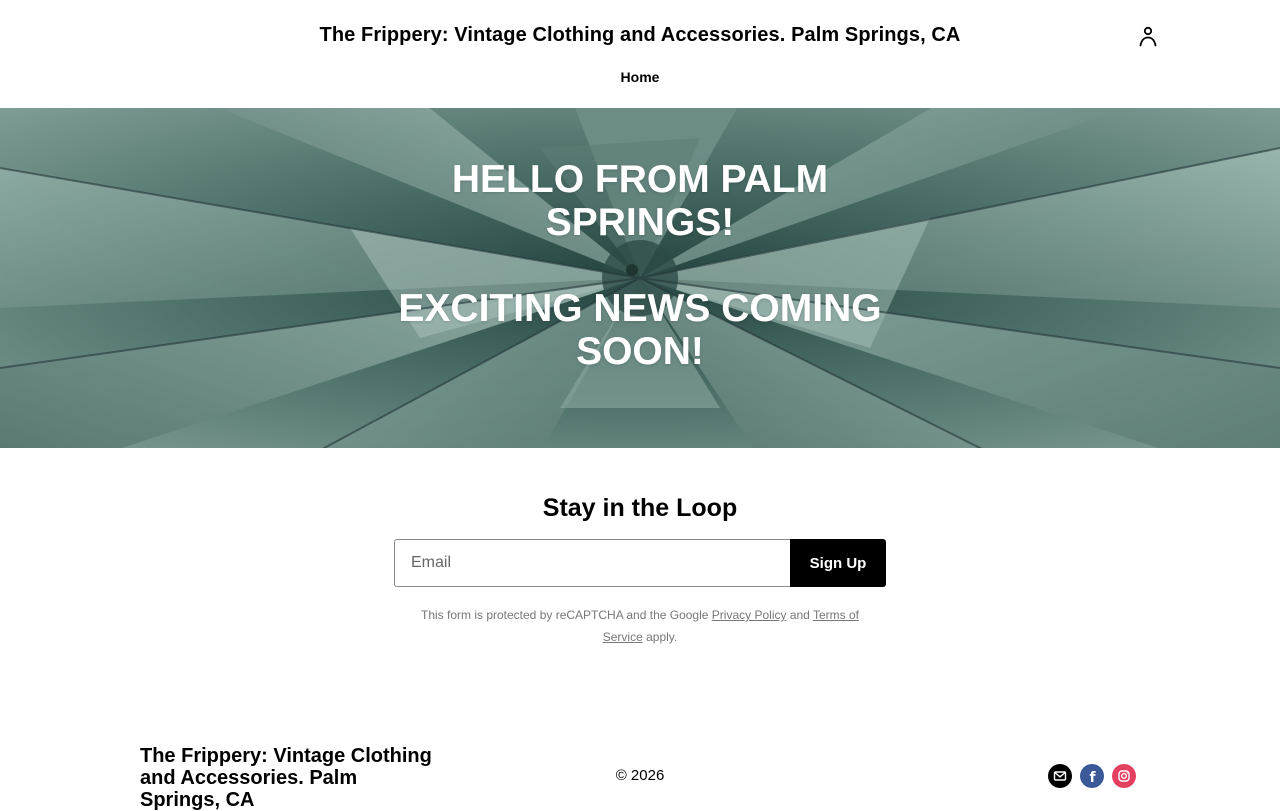 This screenshot has width=1280, height=811. I want to click on hero-line: HELLO FROM PALM, so click(640, 179).